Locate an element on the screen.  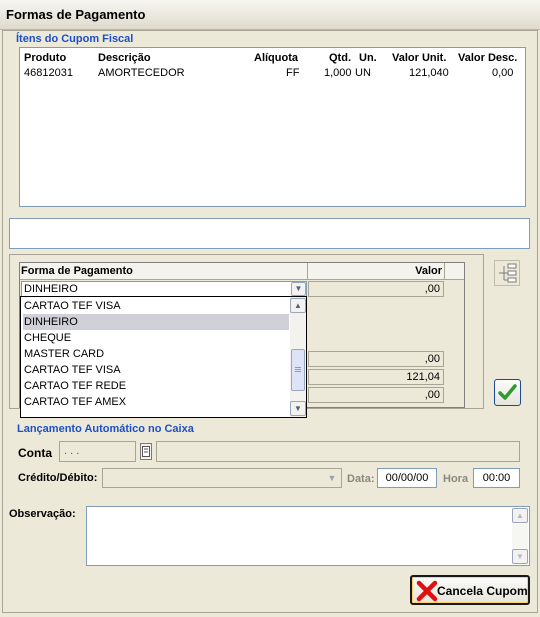
cell-un: UN is located at coordinates (363, 73).